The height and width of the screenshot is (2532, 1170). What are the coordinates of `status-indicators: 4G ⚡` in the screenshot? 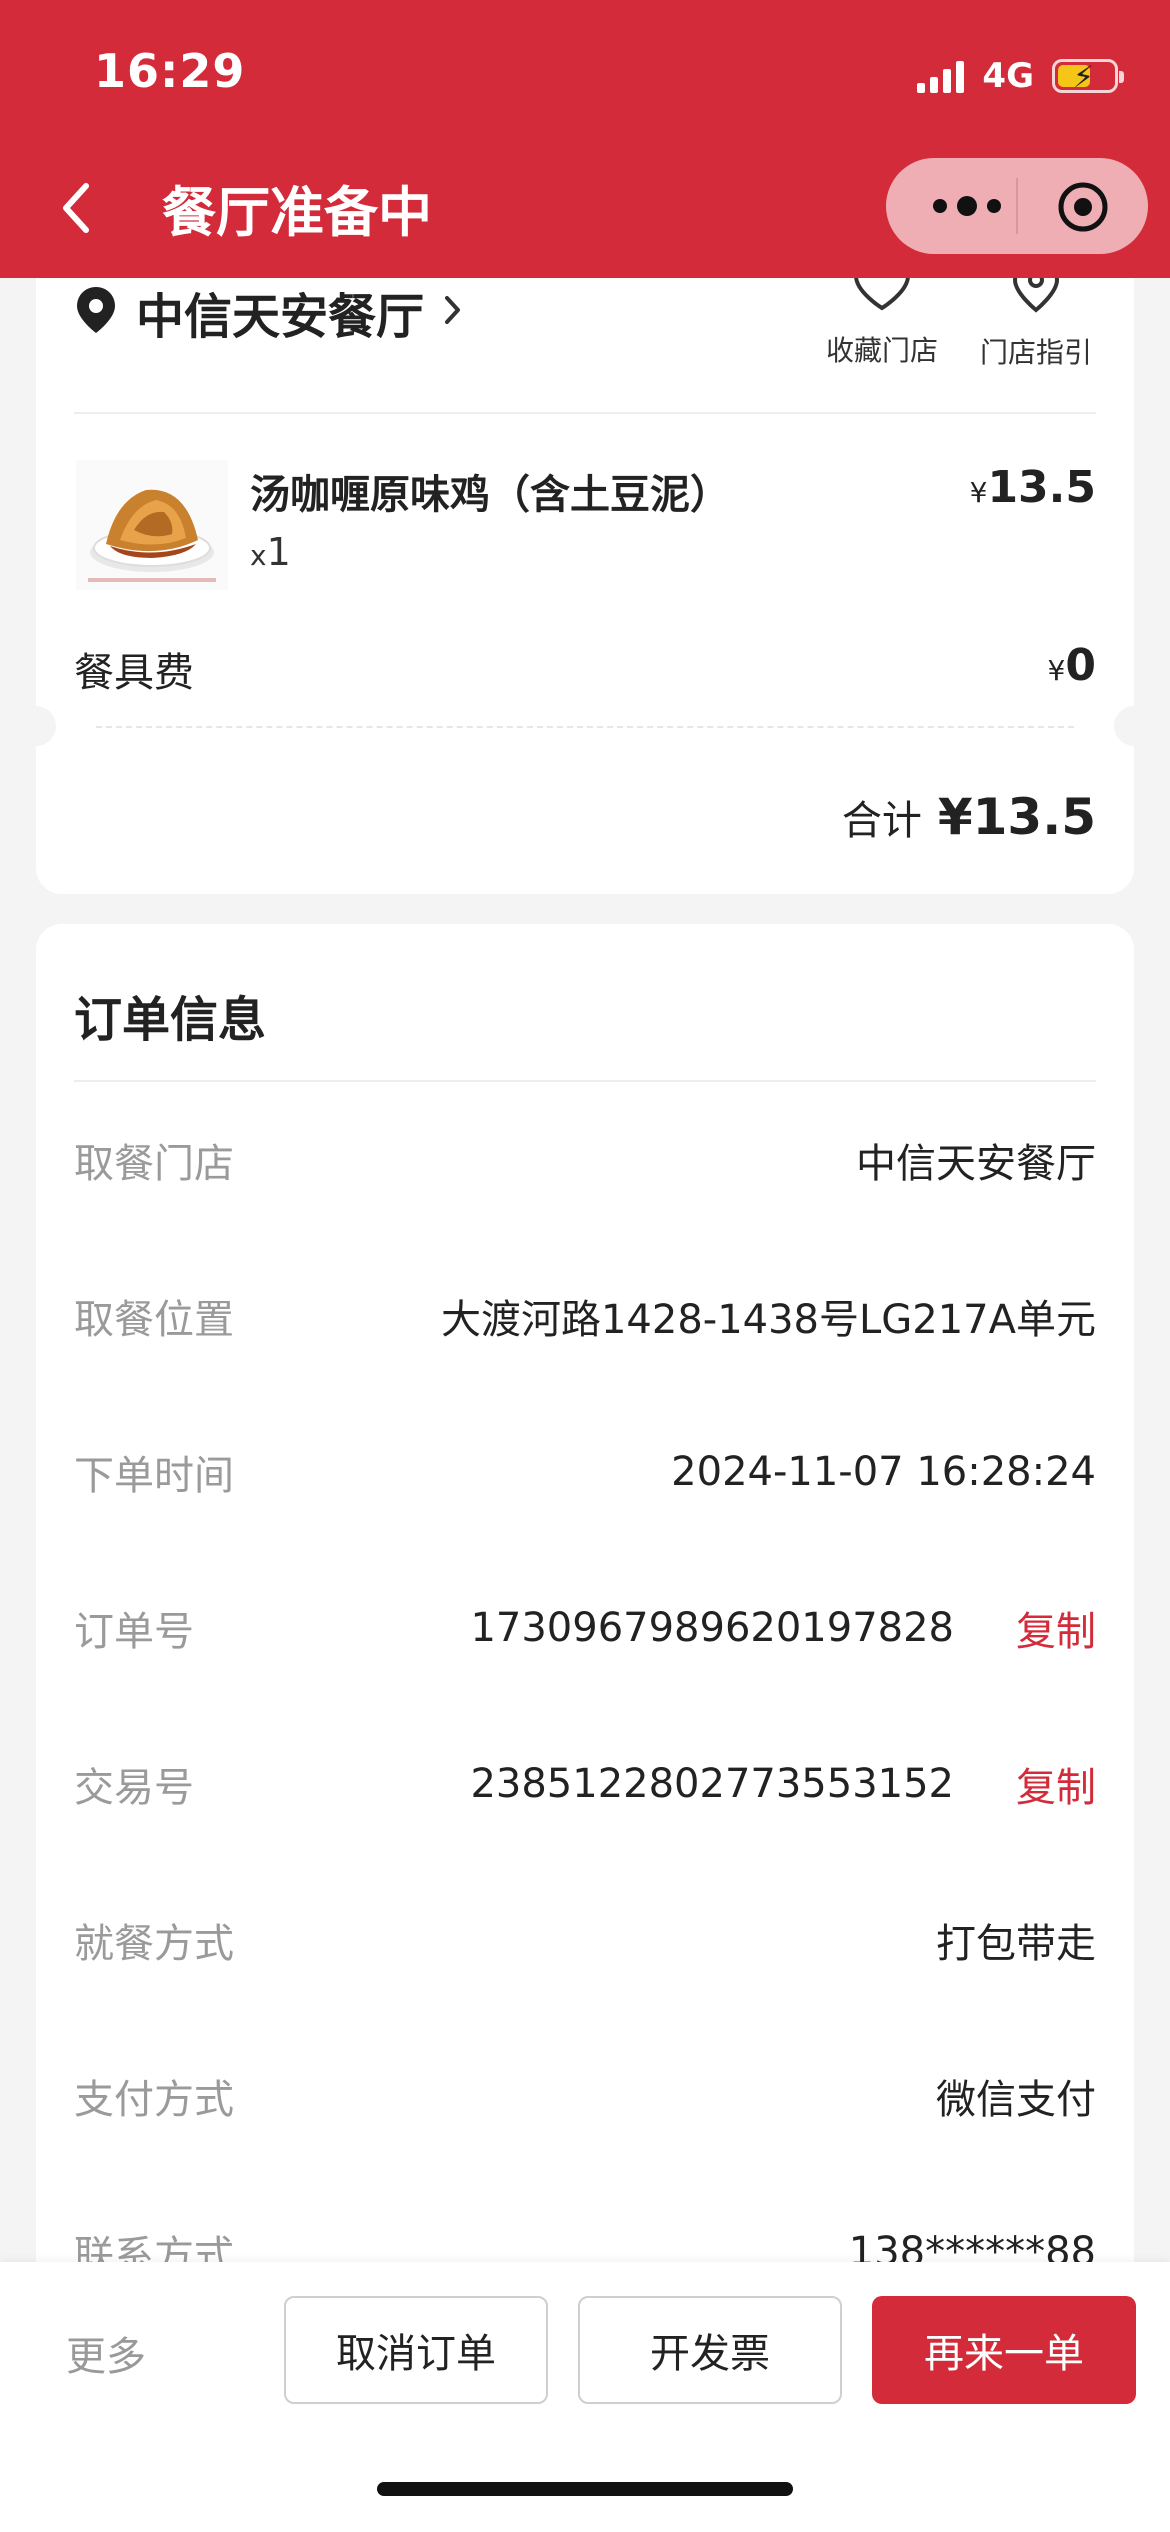 It's located at (1020, 76).